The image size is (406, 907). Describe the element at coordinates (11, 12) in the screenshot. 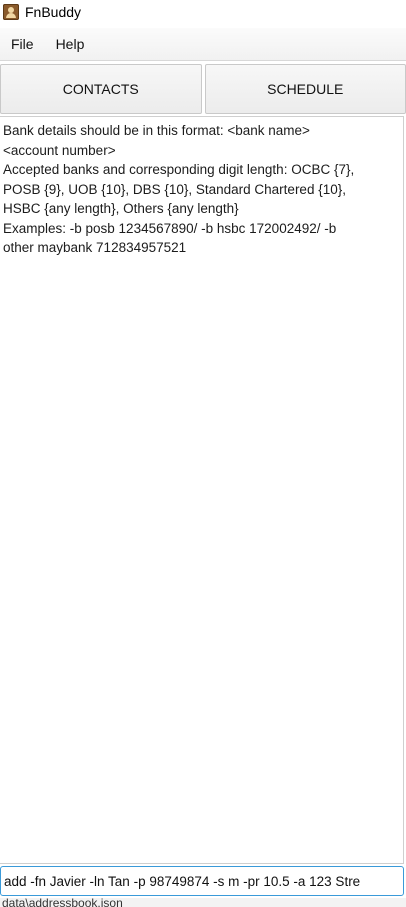

I see `address-book-icon` at that location.